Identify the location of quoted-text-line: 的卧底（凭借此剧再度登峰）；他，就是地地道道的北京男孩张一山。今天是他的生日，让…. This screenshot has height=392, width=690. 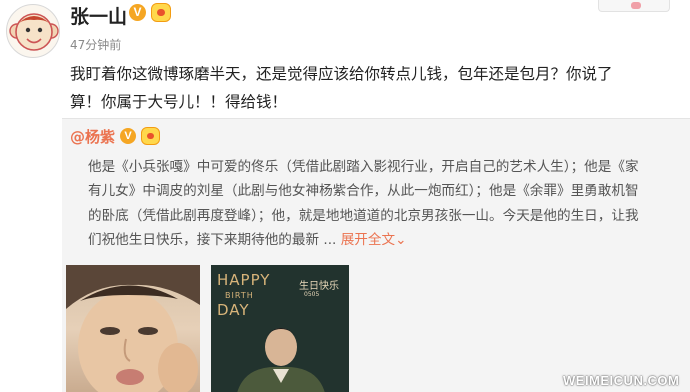
(363, 215).